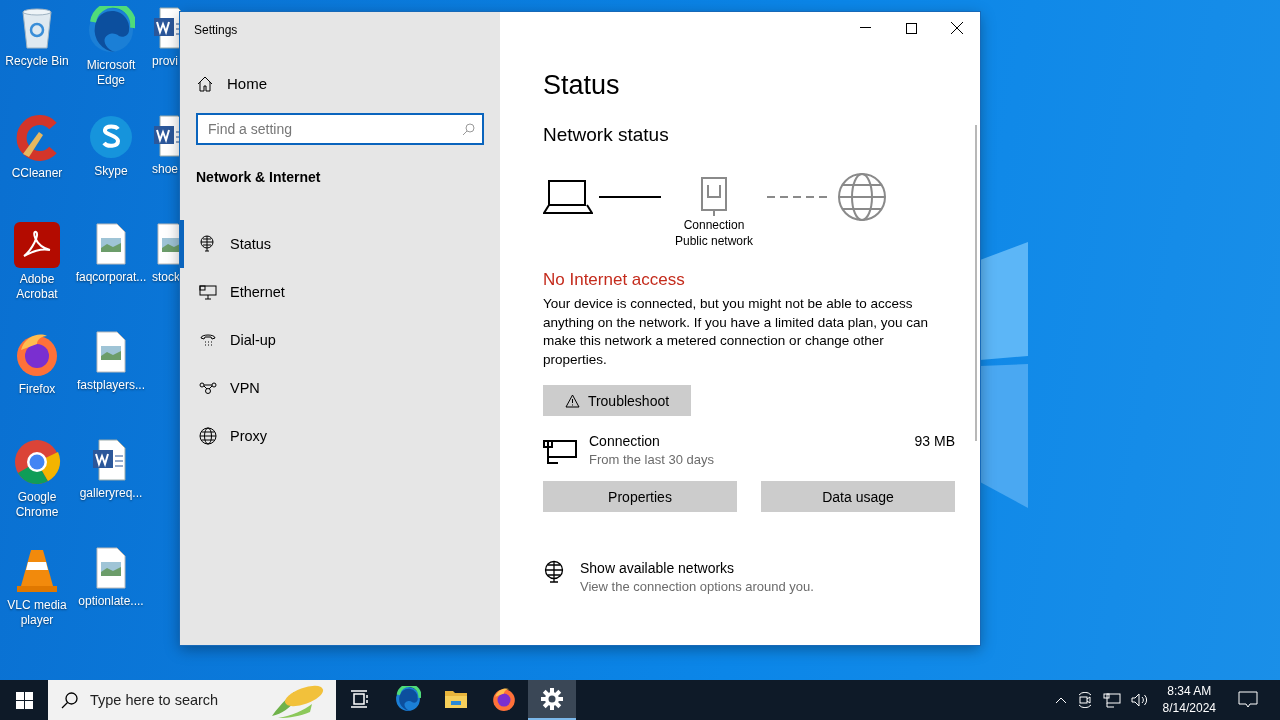  Describe the element at coordinates (504, 699) in the screenshot. I see `firefox-icon` at that location.